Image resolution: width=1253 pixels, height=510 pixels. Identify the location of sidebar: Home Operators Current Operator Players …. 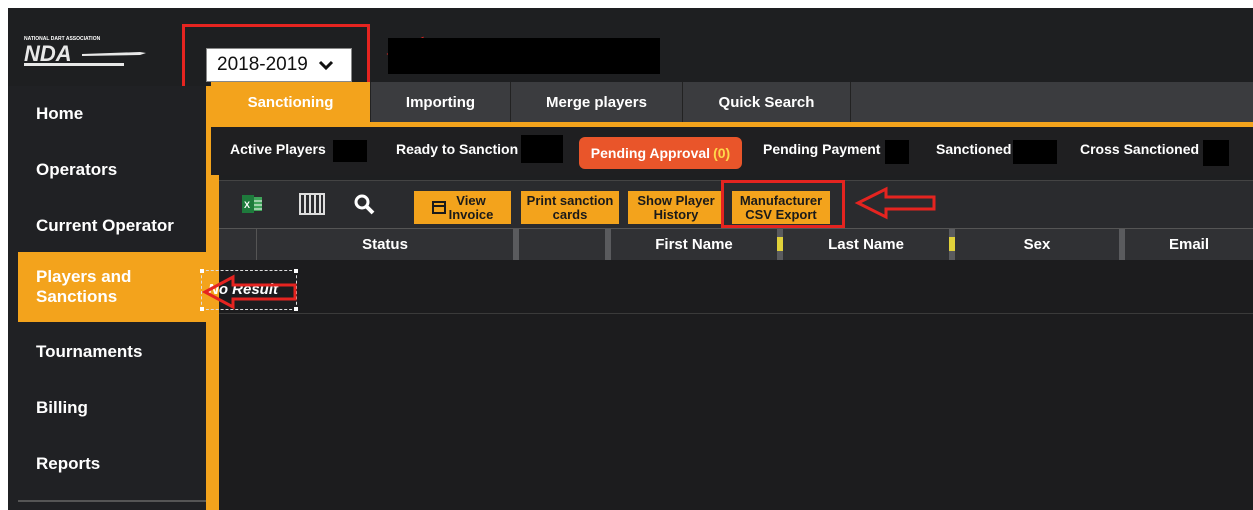
(107, 298).